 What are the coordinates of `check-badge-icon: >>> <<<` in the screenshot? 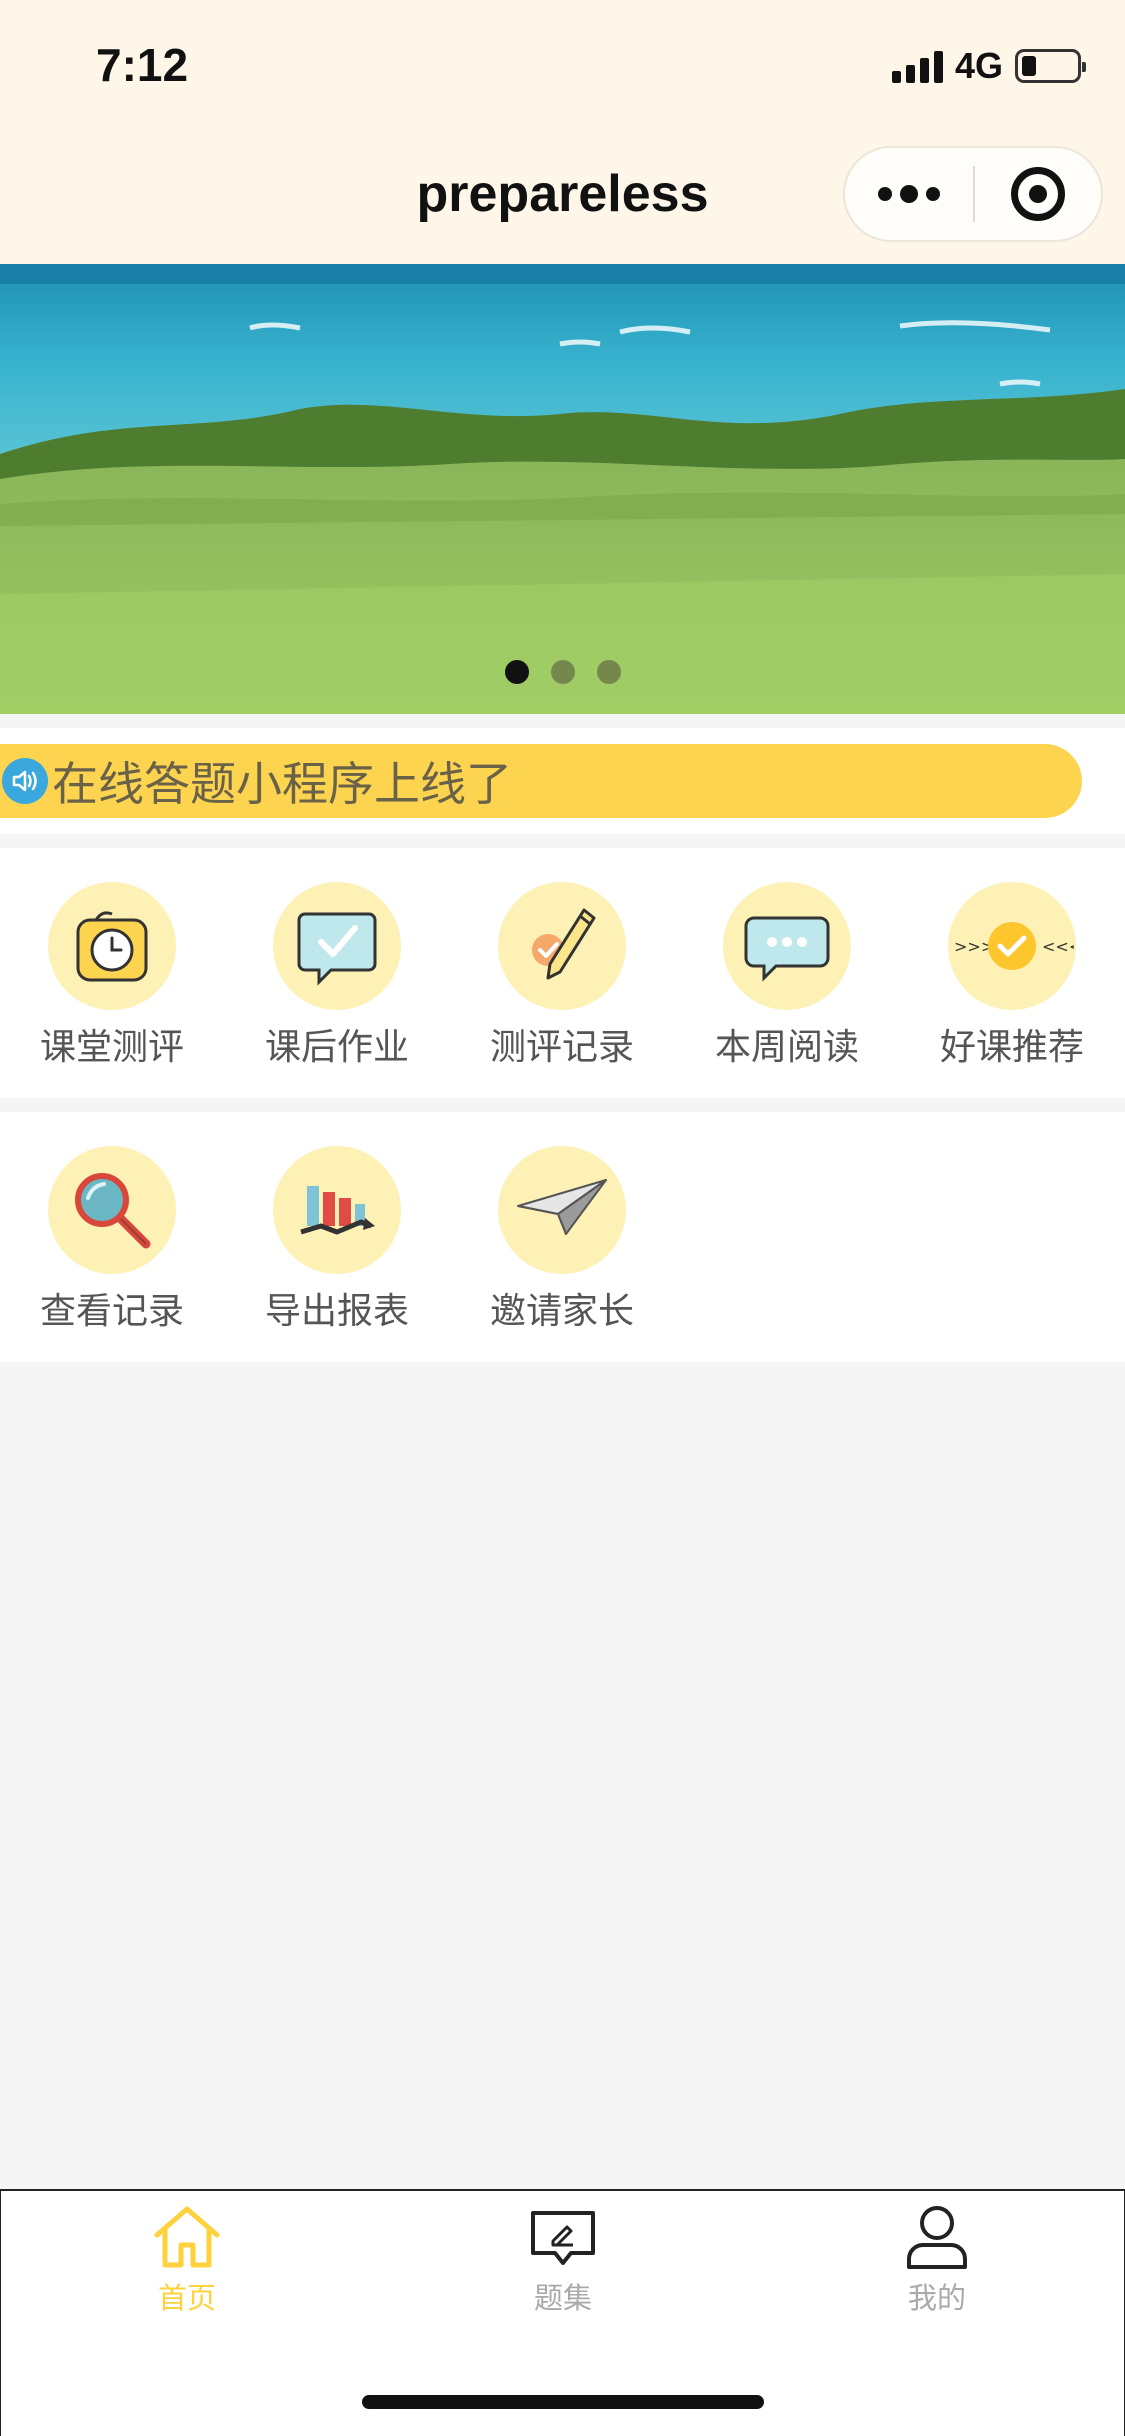 It's located at (1012, 946).